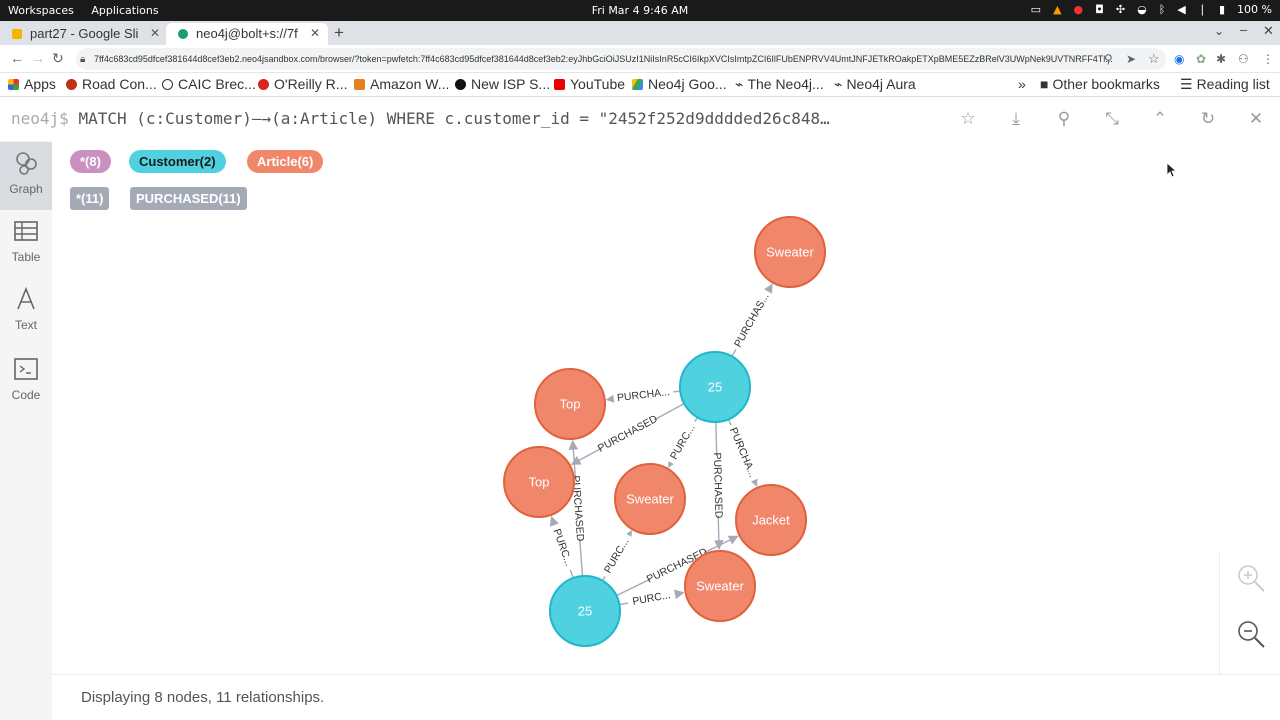 This screenshot has height=720, width=1280. Describe the element at coordinates (1181, 9) in the screenshot. I see `volume-icon: ◀` at that location.